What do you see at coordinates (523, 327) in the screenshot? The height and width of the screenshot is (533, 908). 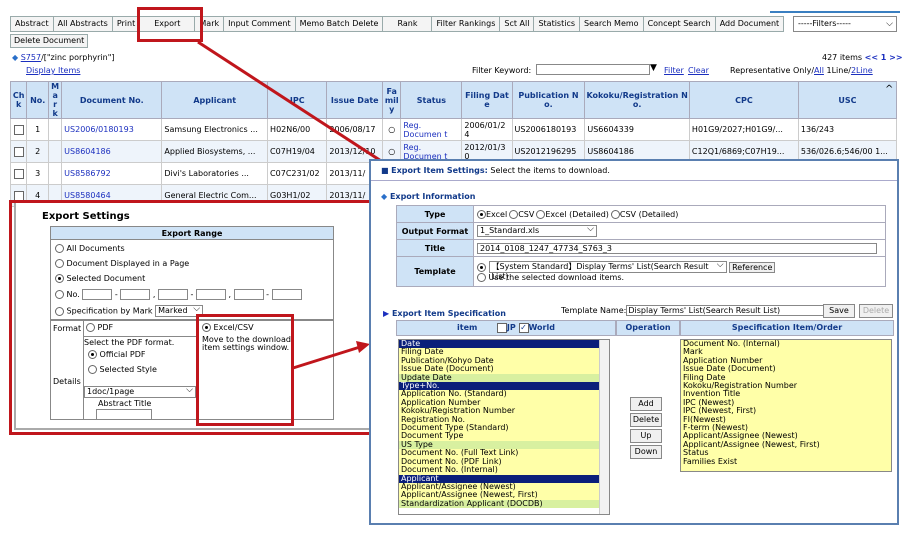 I see `world-checkbox: ✓` at bounding box center [523, 327].